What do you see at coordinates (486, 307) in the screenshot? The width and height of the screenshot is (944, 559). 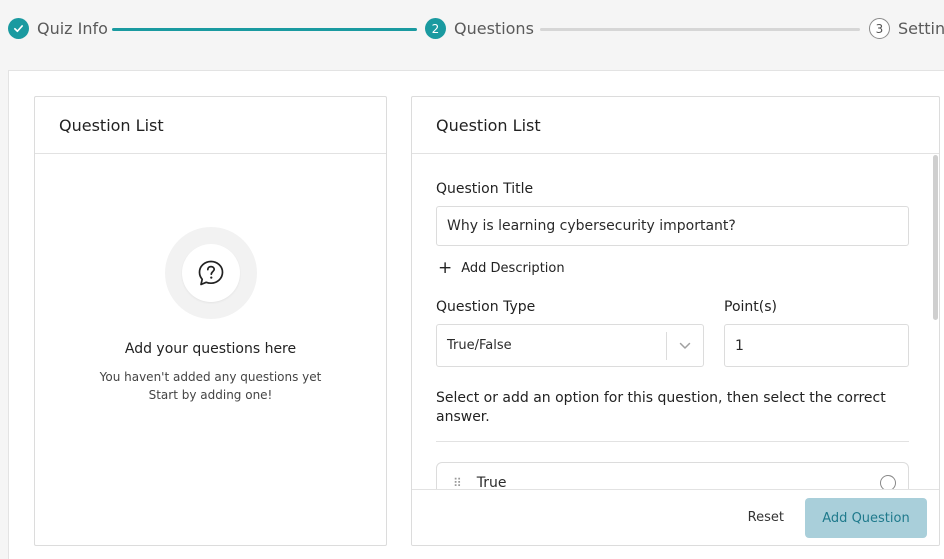 I see `question-type-label: Question Type` at bounding box center [486, 307].